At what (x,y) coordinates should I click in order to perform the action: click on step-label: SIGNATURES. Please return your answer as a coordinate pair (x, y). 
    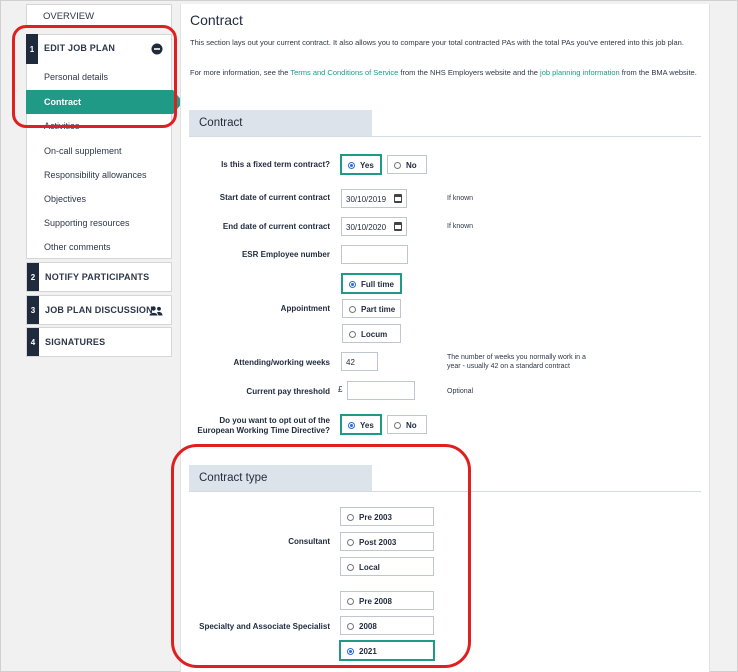
    Looking at the image, I should click on (75, 342).